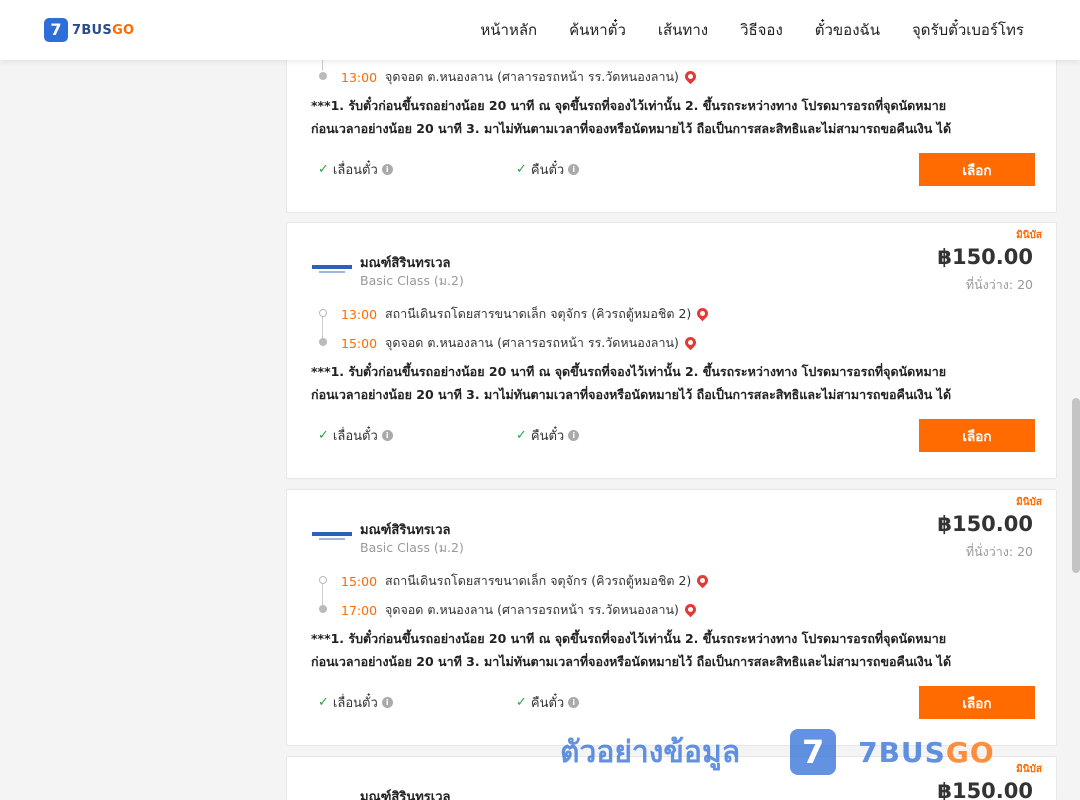 Image resolution: width=1080 pixels, height=800 pixels. I want to click on nav-home: หน้าหลัก, so click(508, 30).